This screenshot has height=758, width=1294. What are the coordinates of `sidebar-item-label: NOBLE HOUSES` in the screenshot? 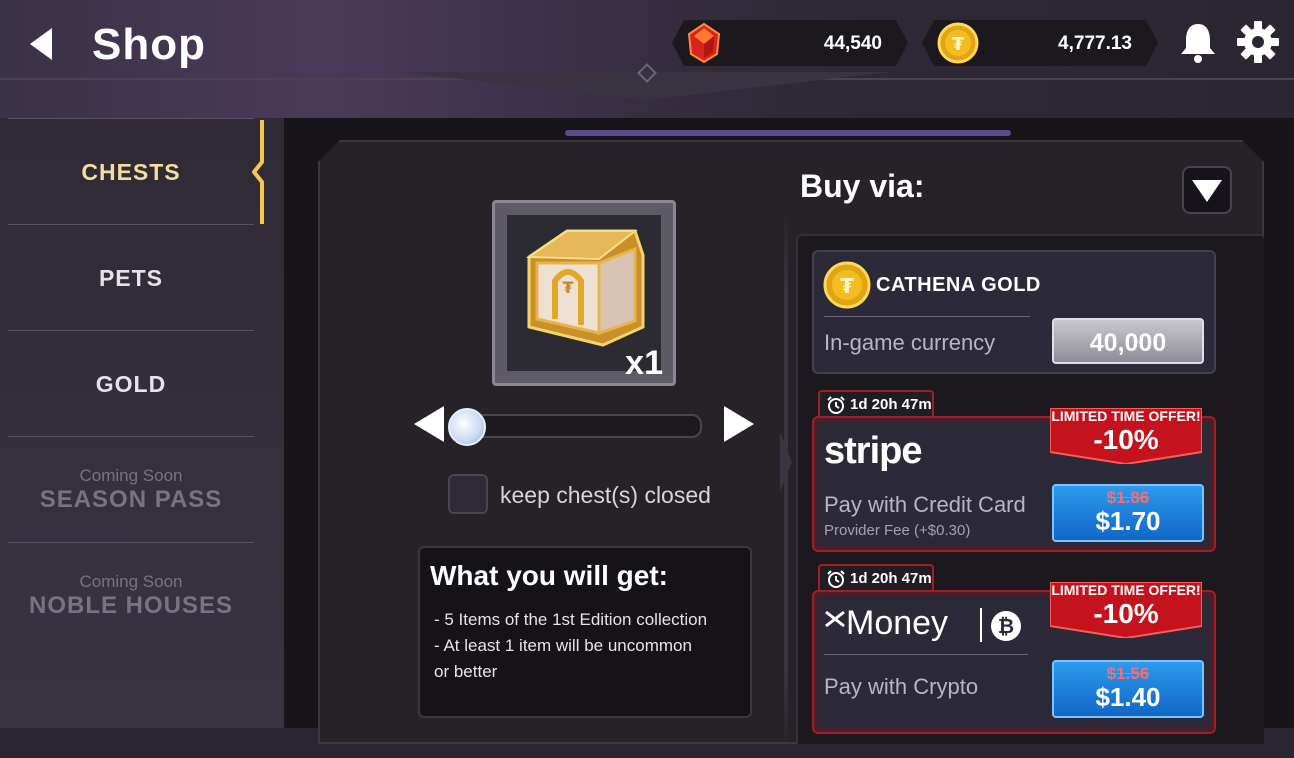 It's located at (131, 605).